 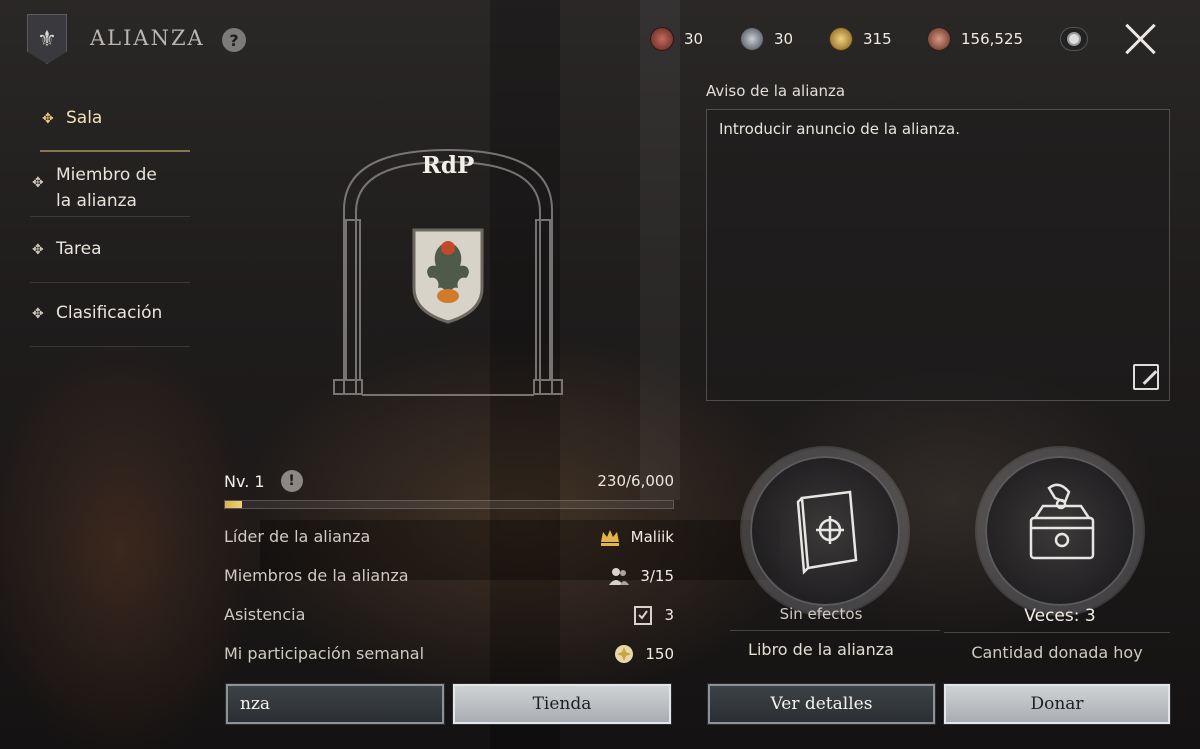 I want to click on alliance-book-medallion, so click(x=825, y=531).